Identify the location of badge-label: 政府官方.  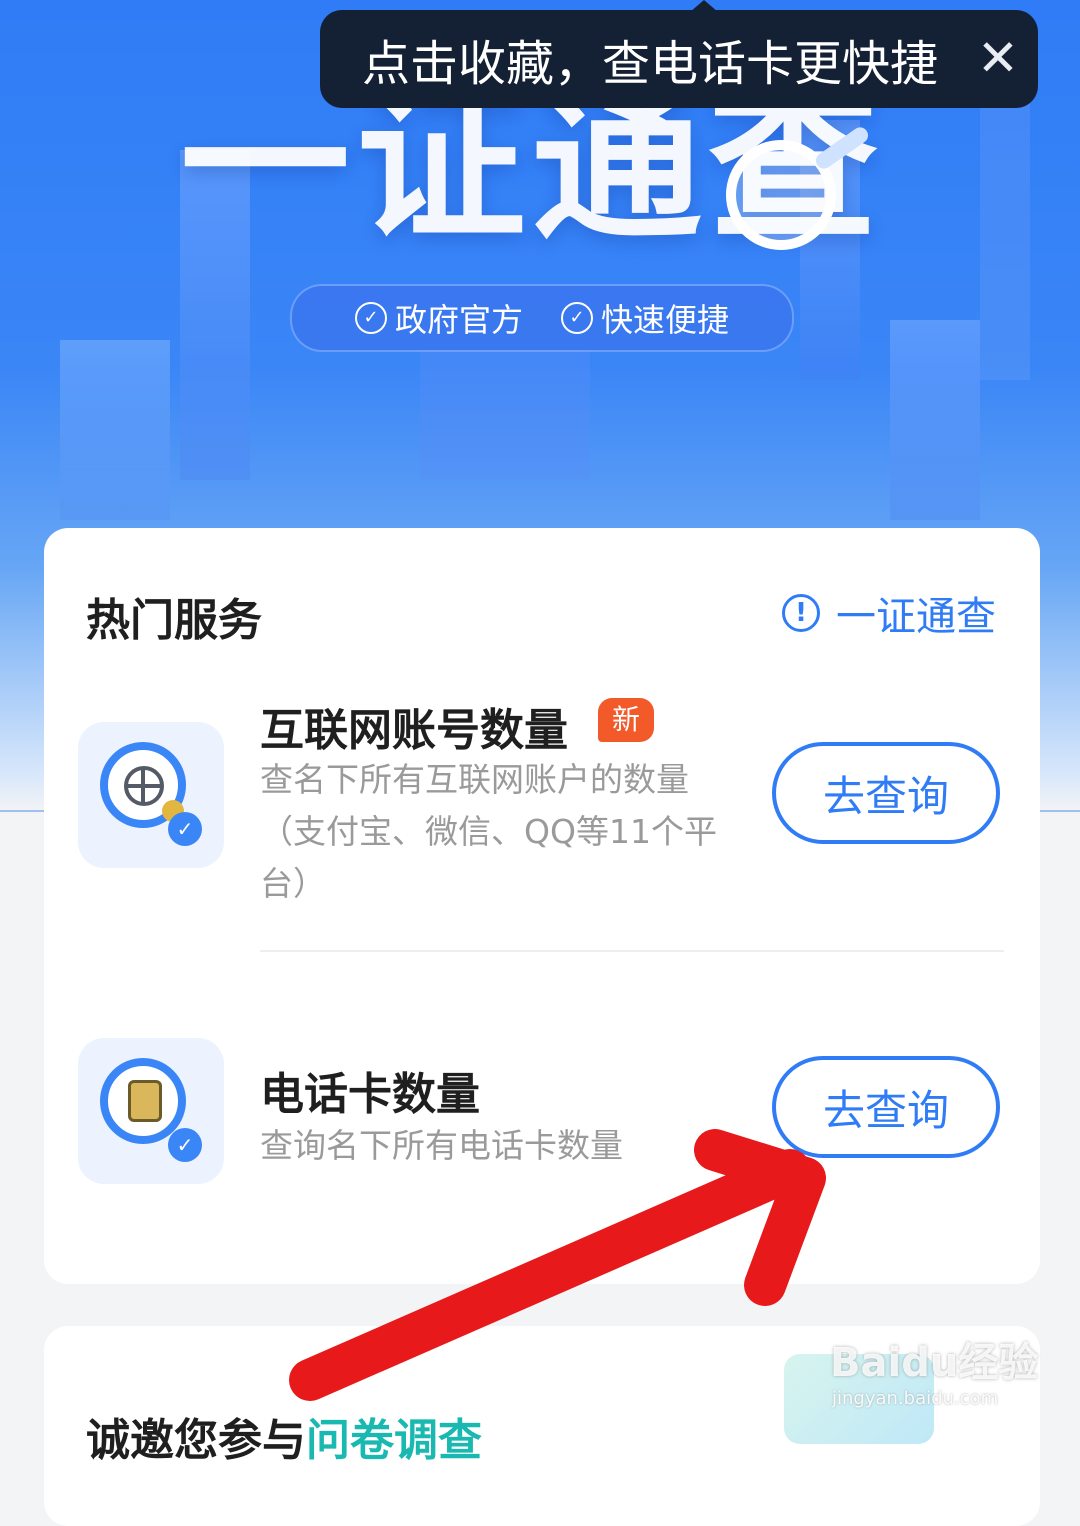
(458, 320).